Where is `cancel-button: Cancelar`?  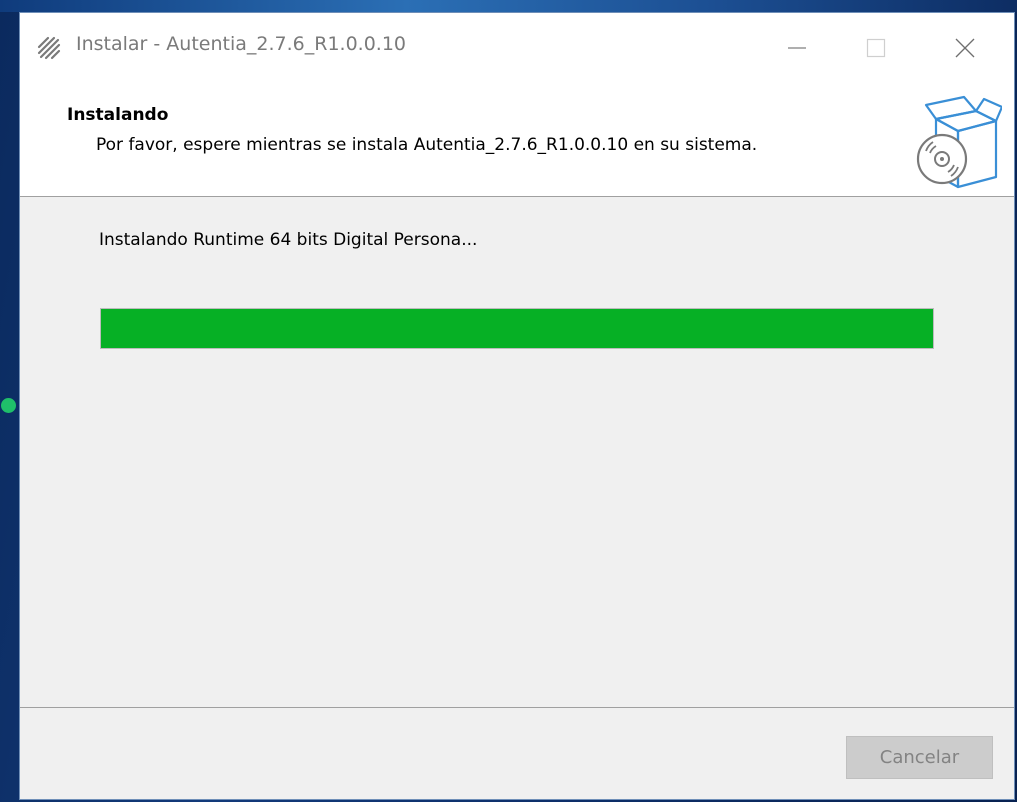
cancel-button: Cancelar is located at coordinates (919, 757).